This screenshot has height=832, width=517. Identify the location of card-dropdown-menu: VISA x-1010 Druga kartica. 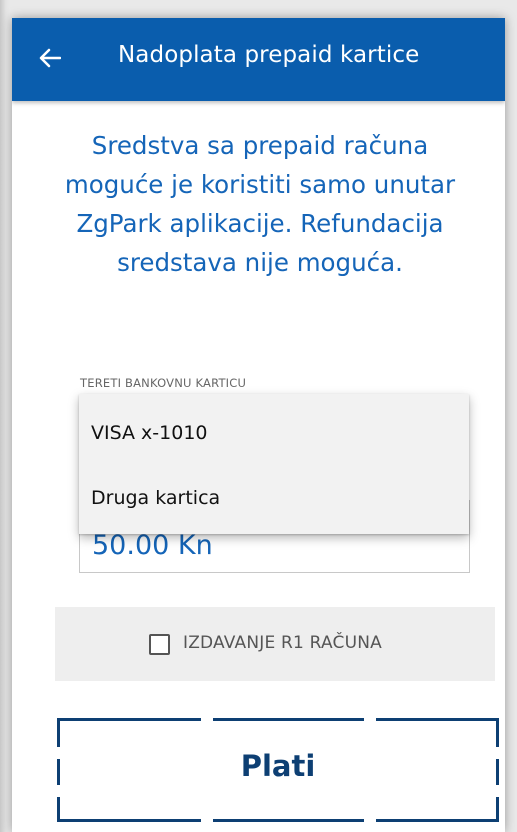
(274, 464).